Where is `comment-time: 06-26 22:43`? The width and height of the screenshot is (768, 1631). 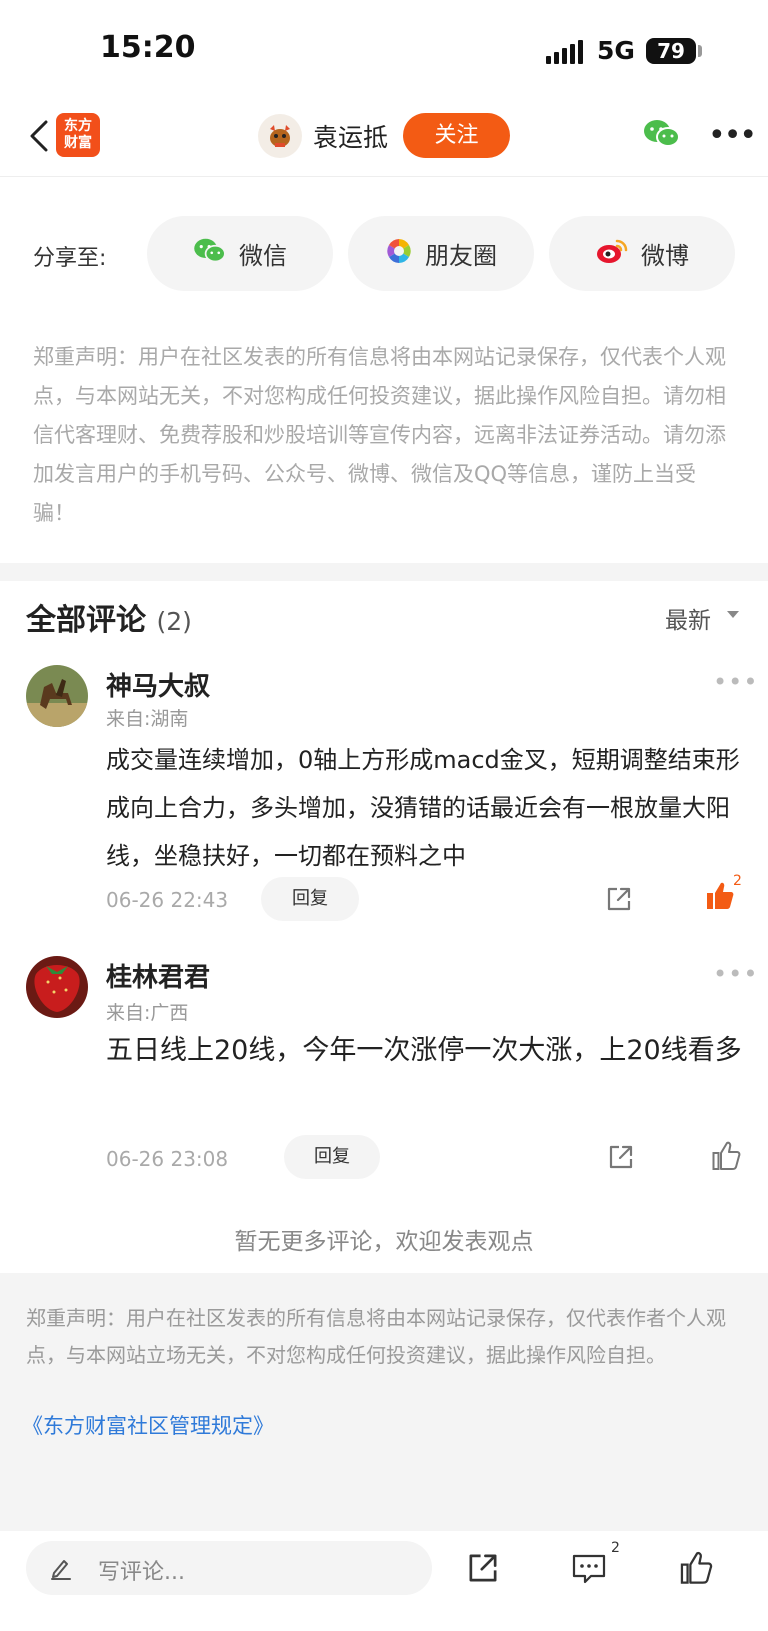 comment-time: 06-26 22:43 is located at coordinates (167, 900).